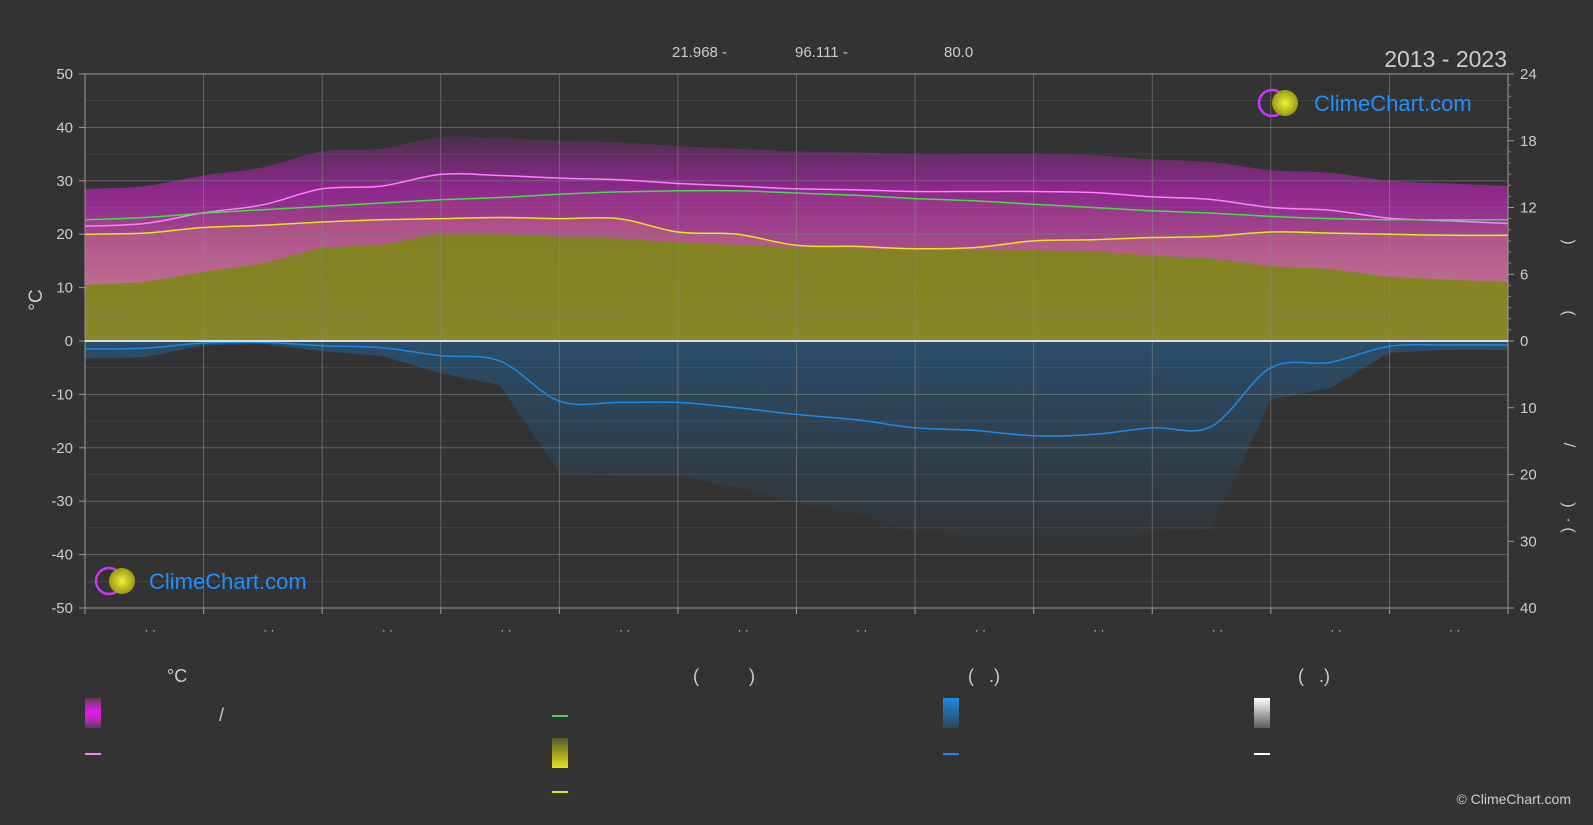 This screenshot has height=825, width=1593. What do you see at coordinates (1568, 445) in the screenshot?
I see `right-axis-label-fragment: /` at bounding box center [1568, 445].